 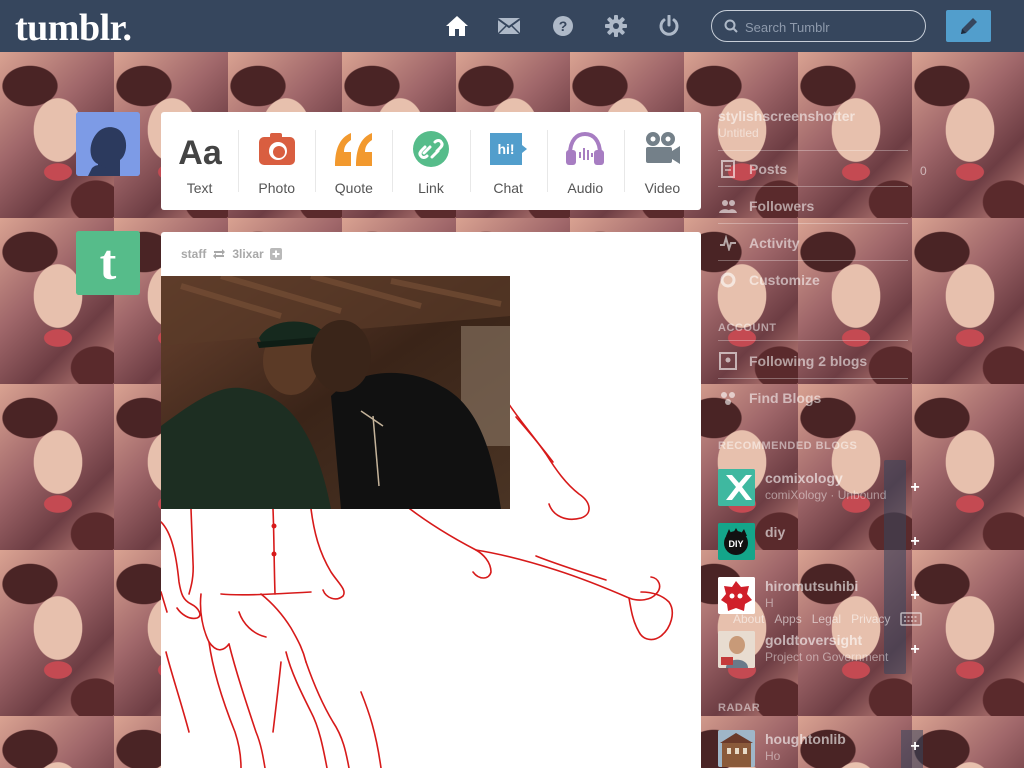 I want to click on radar-heading: RADAR, so click(x=739, y=708).